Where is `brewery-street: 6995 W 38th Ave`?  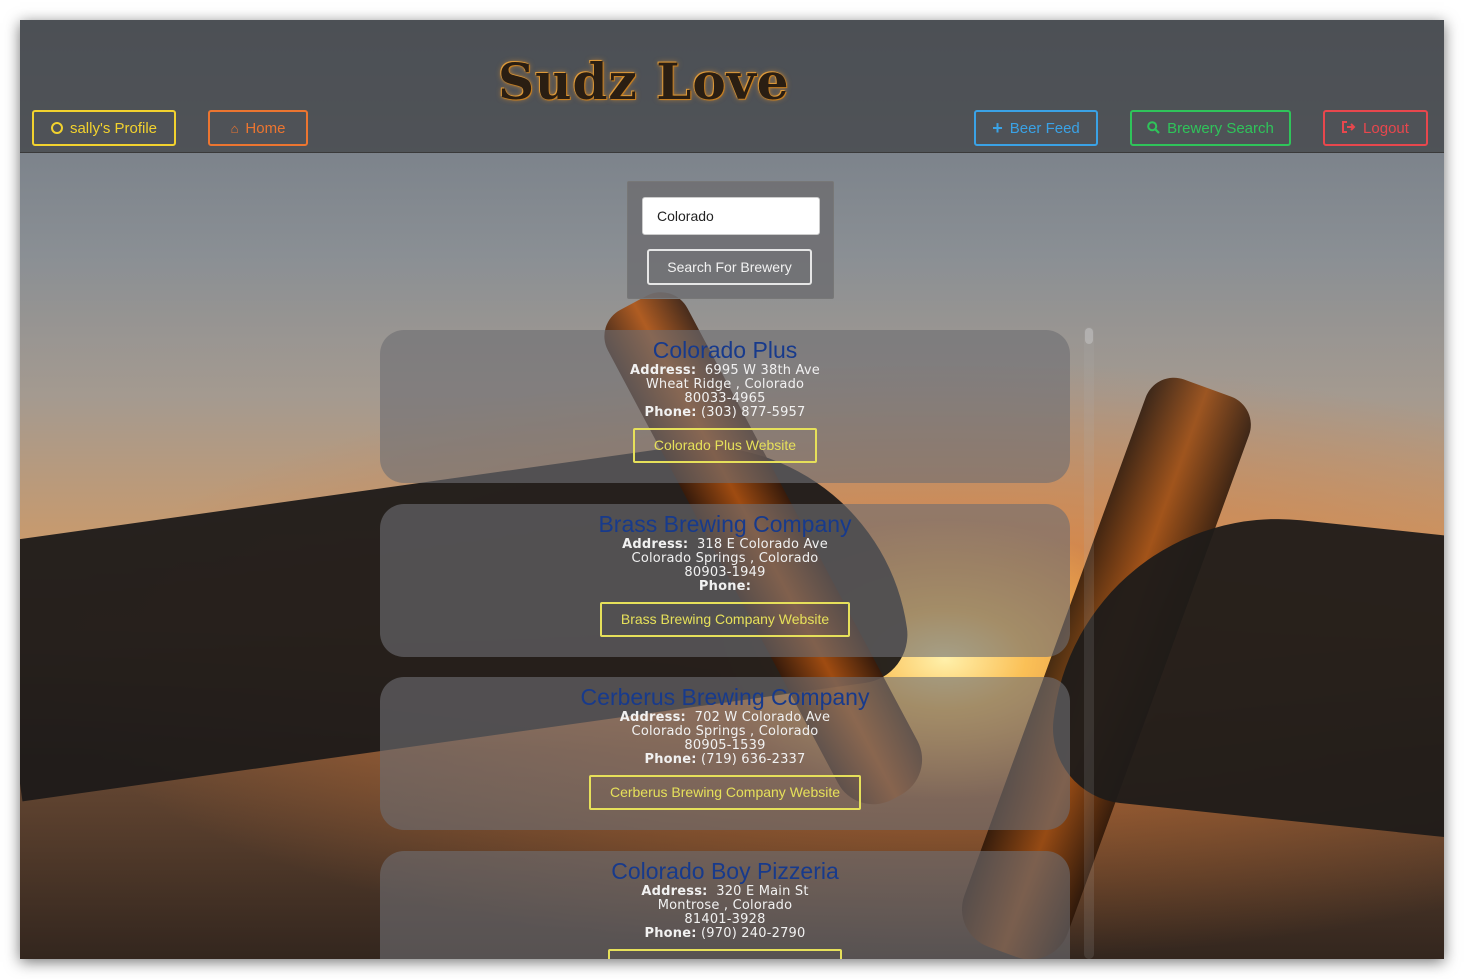
brewery-street: 6995 W 38th Ave is located at coordinates (762, 370).